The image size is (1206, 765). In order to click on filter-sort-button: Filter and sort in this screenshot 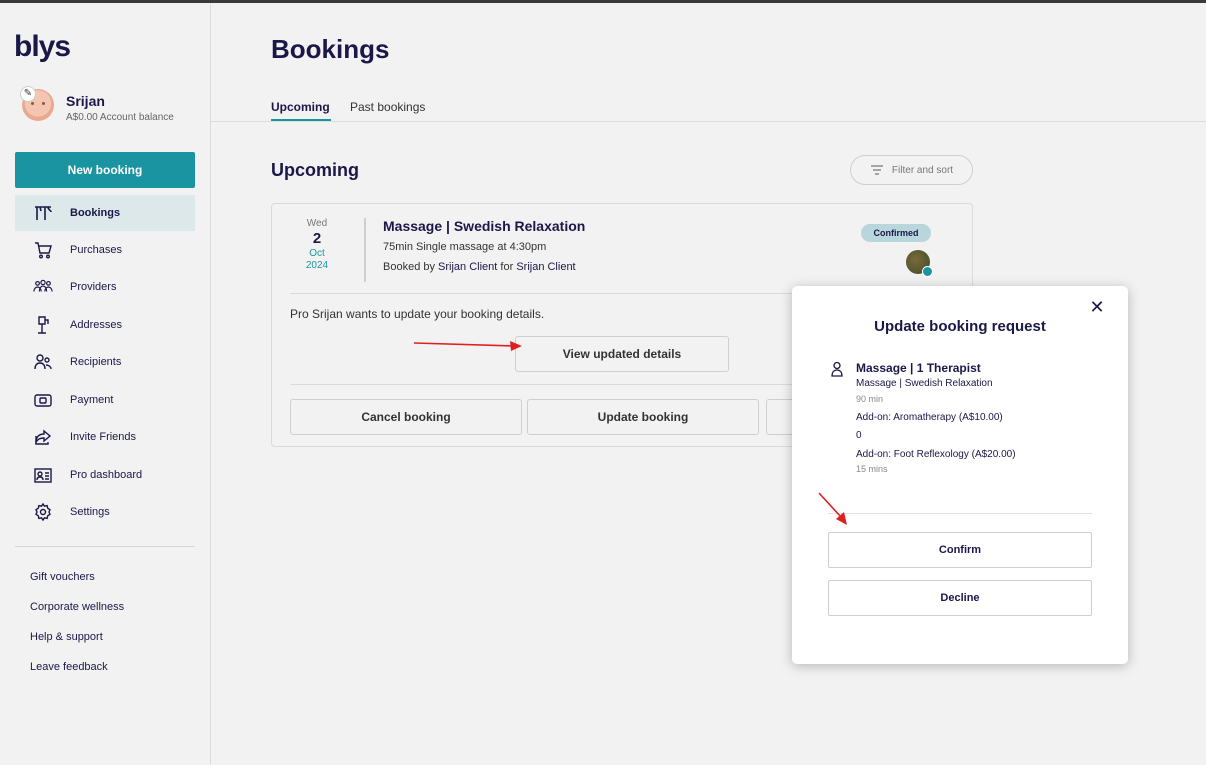, I will do `click(911, 170)`.